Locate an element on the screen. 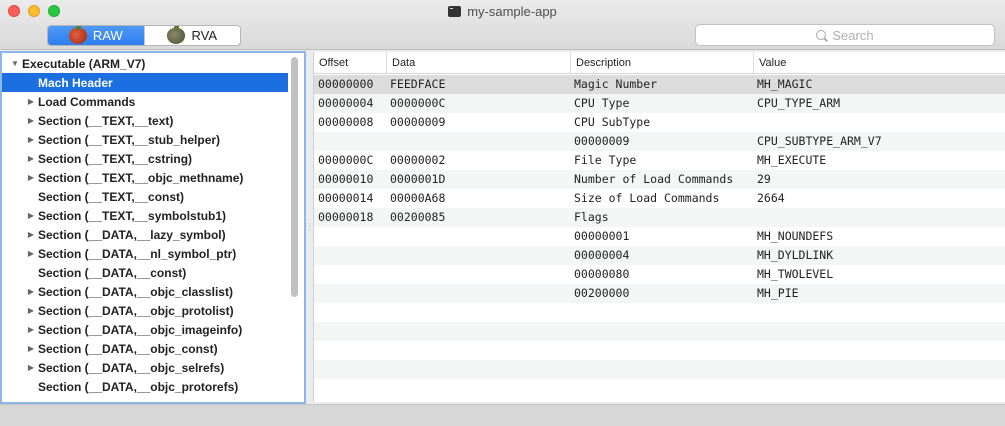 This screenshot has height=426, width=1005. tree-item: ▼ Executable (ARM_V7) is located at coordinates (145, 63).